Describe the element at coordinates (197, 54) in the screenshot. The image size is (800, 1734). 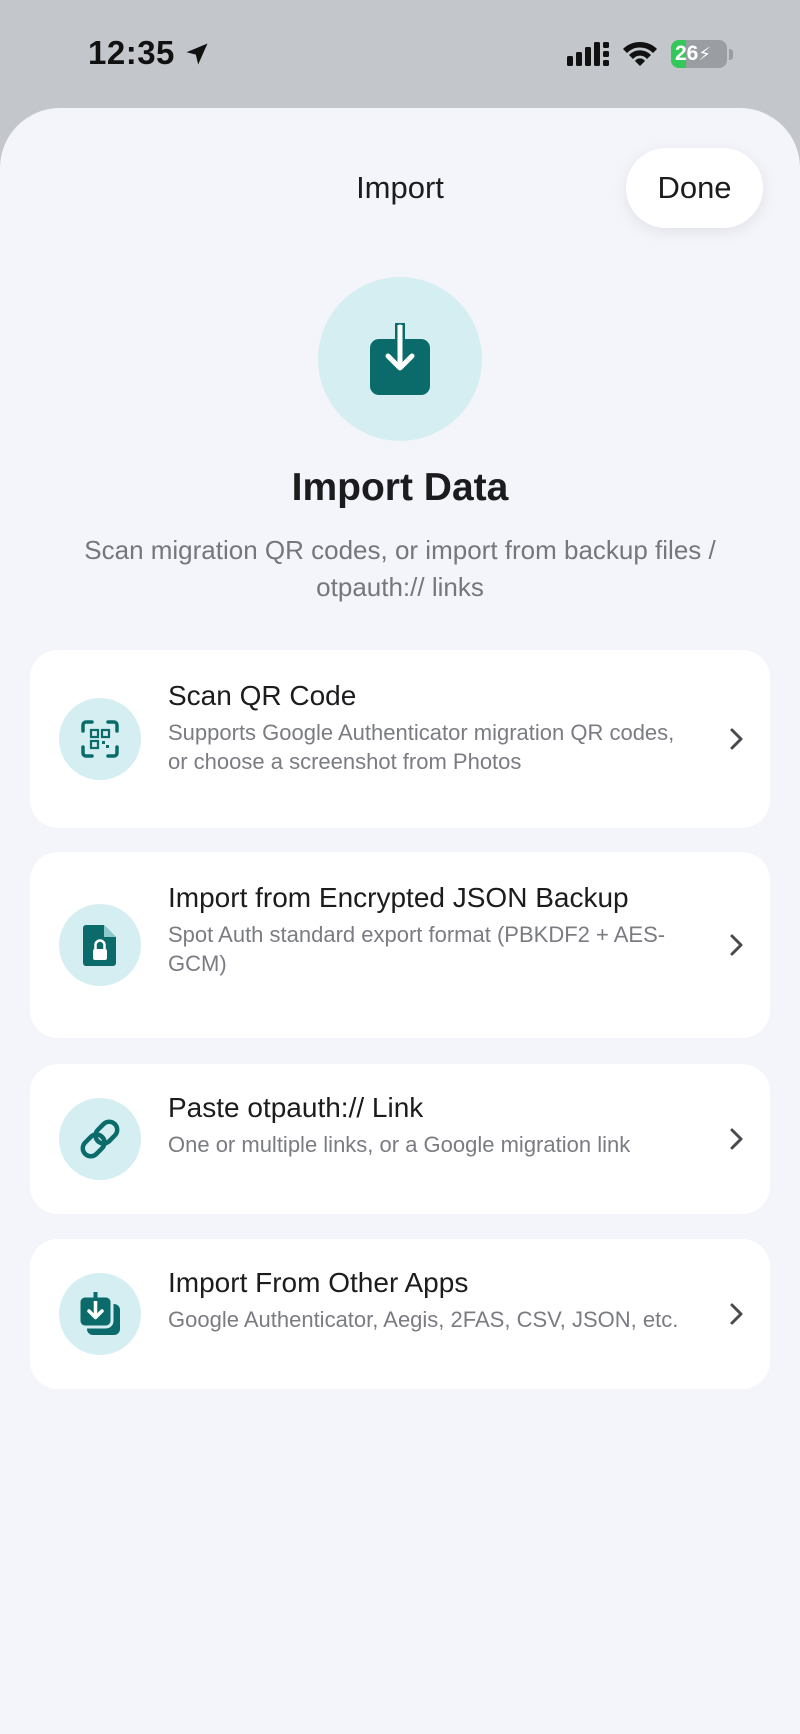
I see `location-arrow-icon` at that location.